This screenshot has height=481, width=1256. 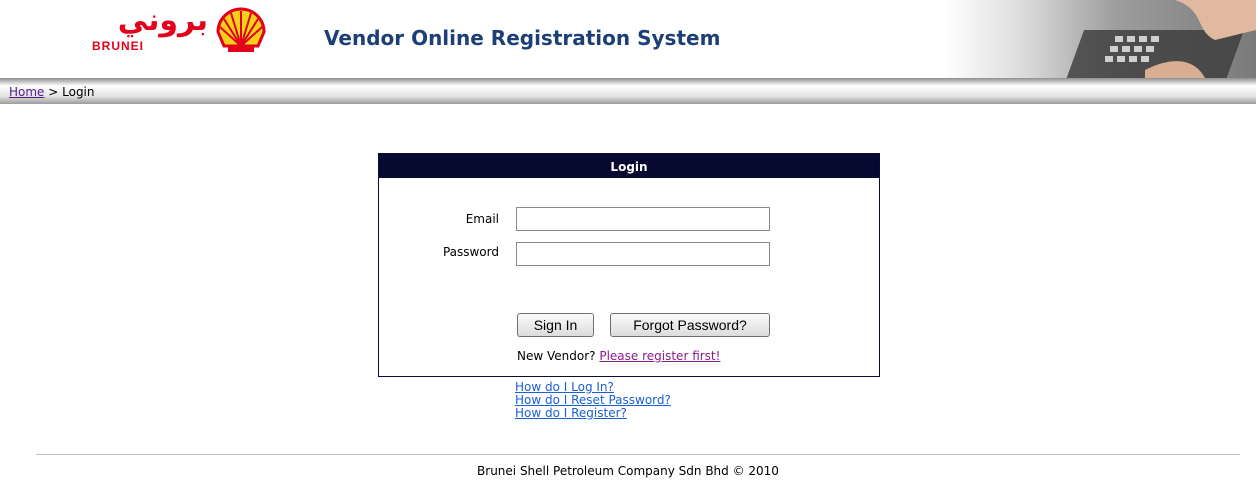 I want to click on footer-divider, so click(x=638, y=454).